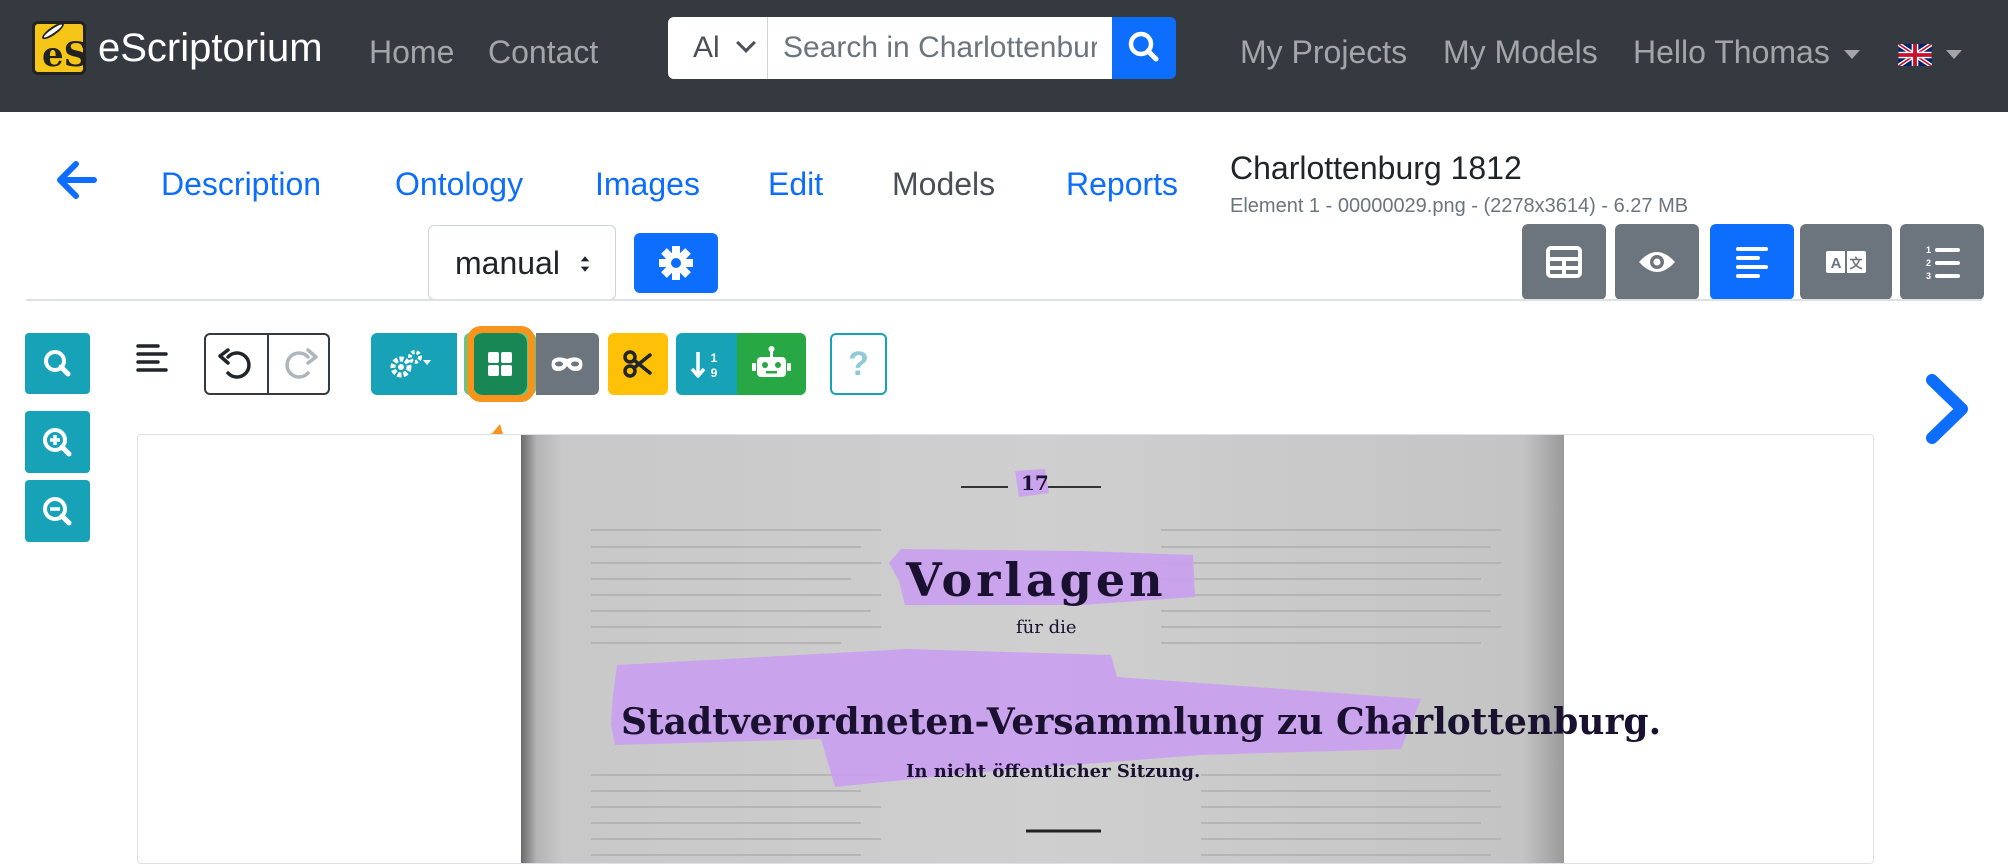 The image size is (2008, 864). What do you see at coordinates (410, 364) in the screenshot?
I see `gears-icon` at bounding box center [410, 364].